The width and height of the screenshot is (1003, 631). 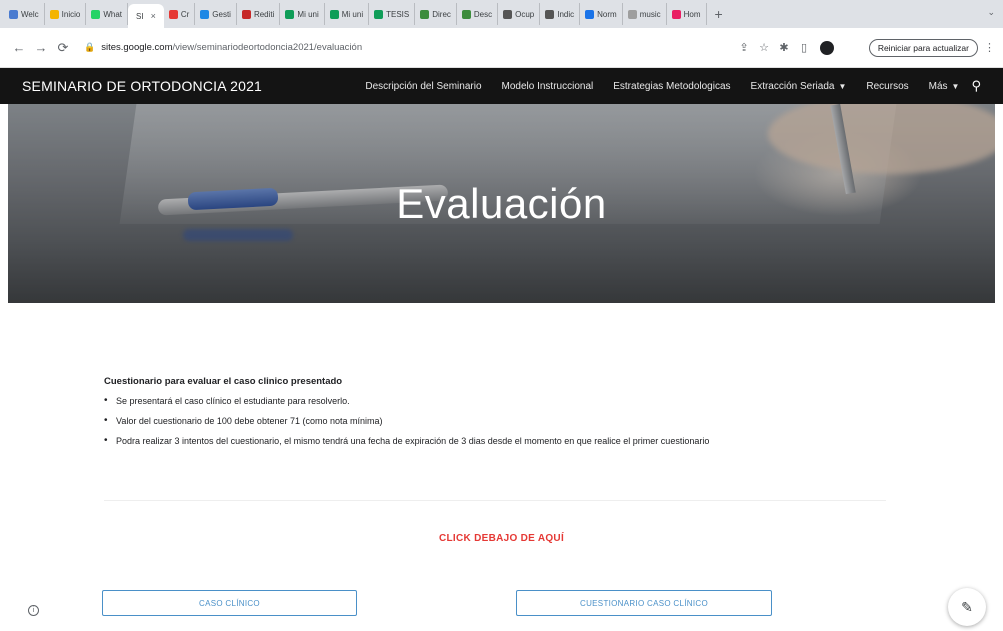 What do you see at coordinates (976, 86) in the screenshot?
I see `search-icon: ⚲` at bounding box center [976, 86].